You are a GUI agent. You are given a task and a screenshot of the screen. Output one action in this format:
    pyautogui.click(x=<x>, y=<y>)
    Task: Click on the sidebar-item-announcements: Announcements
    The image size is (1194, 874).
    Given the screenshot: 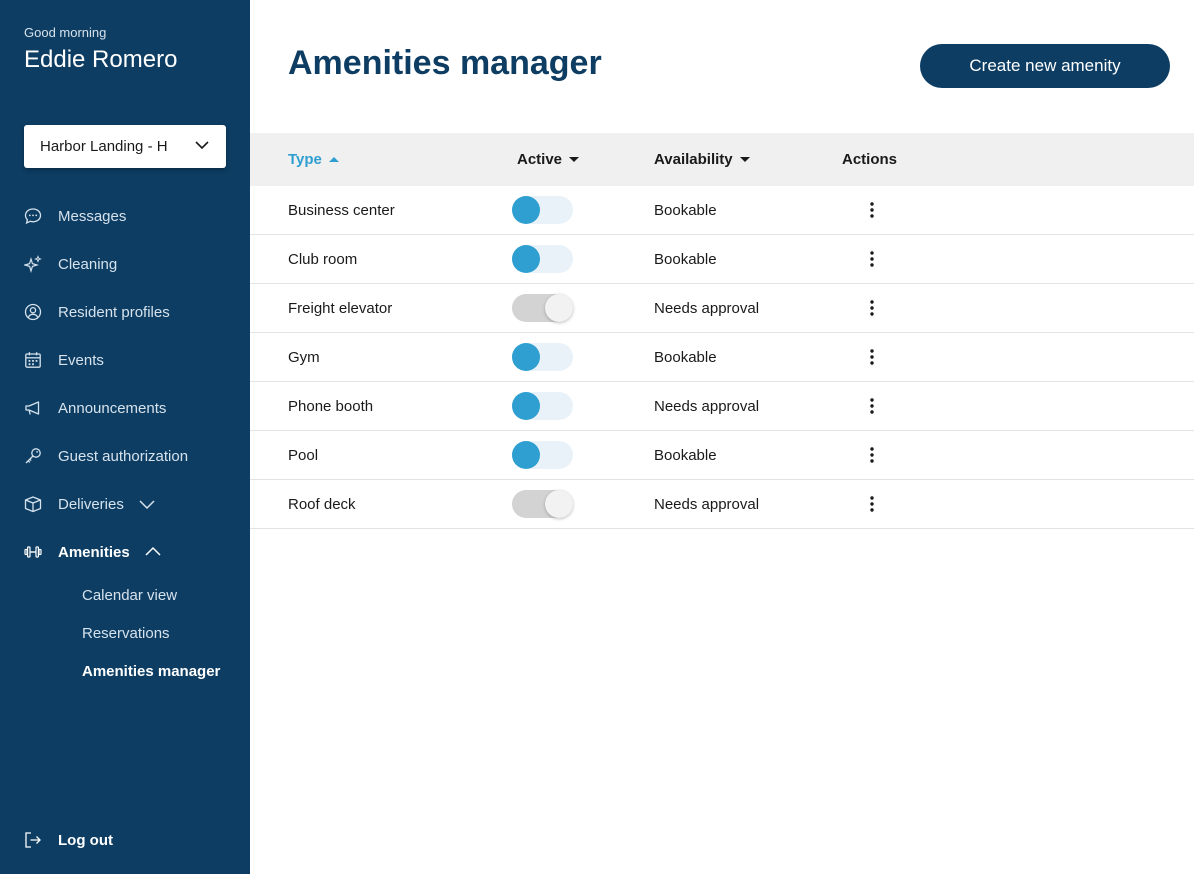 What is the action you would take?
    pyautogui.click(x=95, y=408)
    